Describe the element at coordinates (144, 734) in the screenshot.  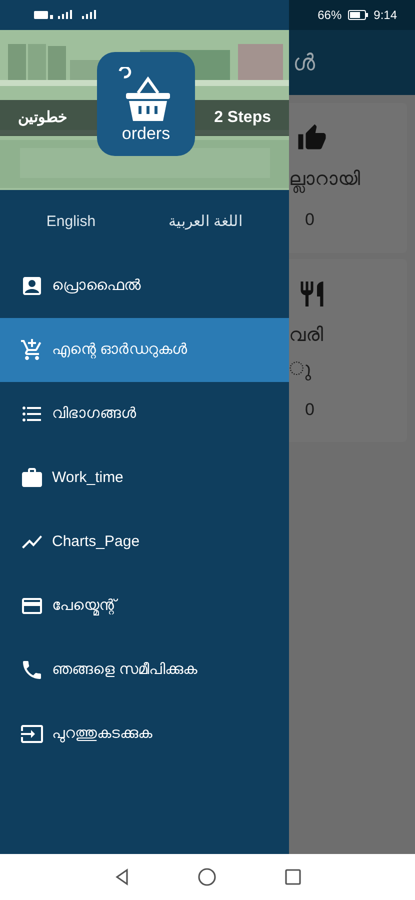
I see `menu-item: പുറത്തുകടക്കുക` at that location.